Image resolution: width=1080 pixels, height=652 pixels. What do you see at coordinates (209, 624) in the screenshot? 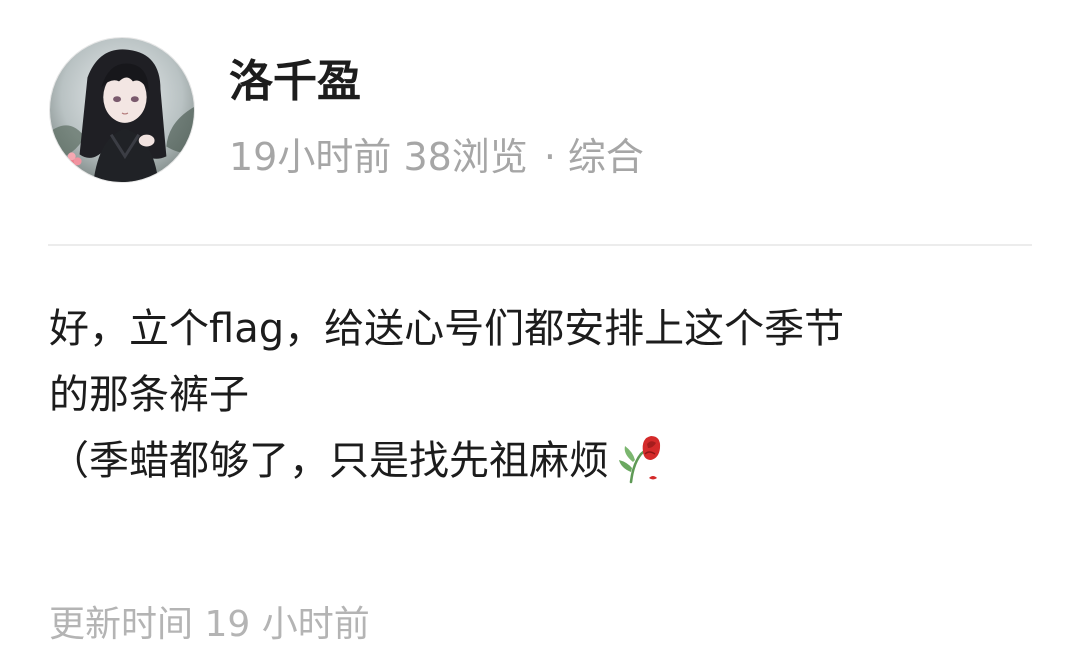
I see `updated-time: 更新时间 19 小时前` at bounding box center [209, 624].